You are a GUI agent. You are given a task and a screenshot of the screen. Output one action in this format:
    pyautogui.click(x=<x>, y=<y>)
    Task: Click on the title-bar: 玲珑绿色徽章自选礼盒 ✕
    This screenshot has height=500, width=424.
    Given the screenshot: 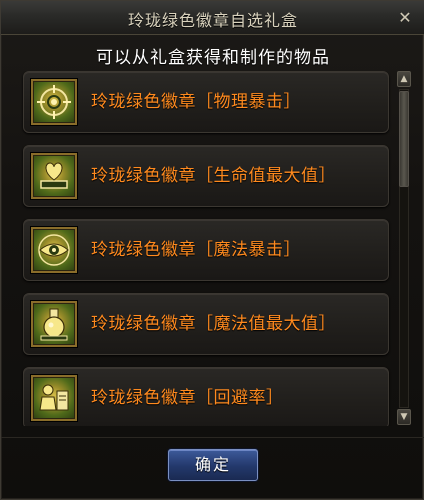 What is the action you would take?
    pyautogui.click(x=212, y=18)
    